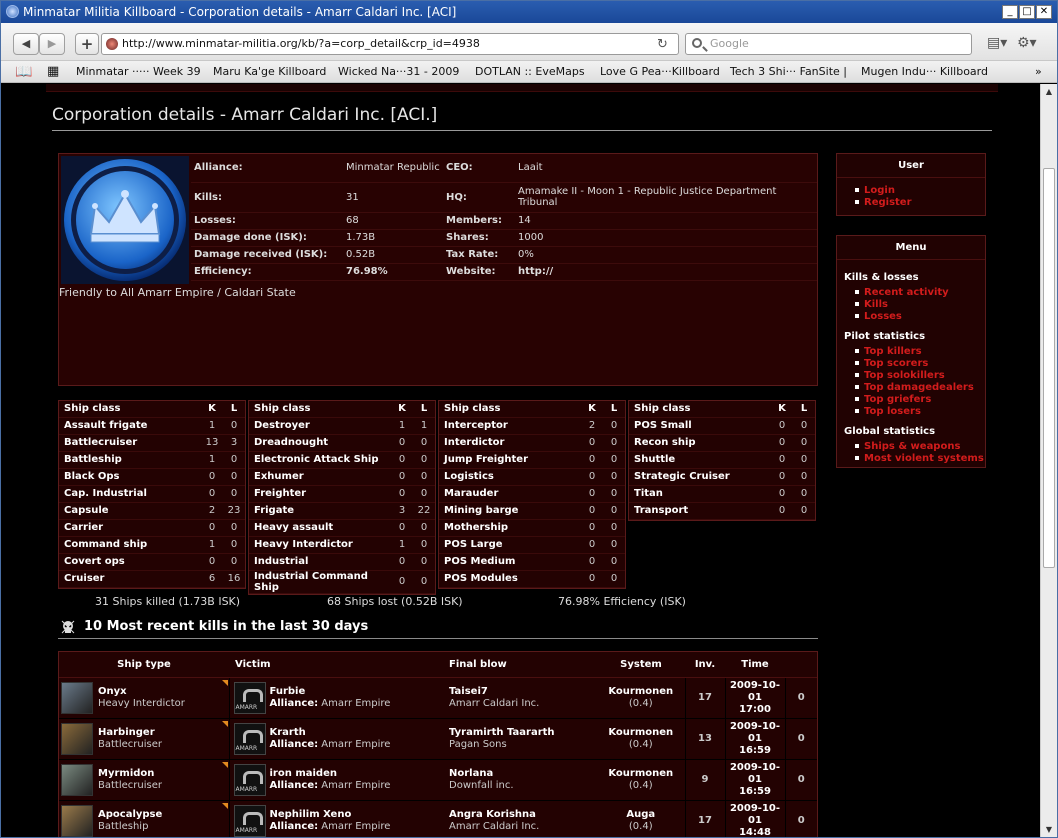  I want to click on reload-icon: ↻, so click(662, 44).